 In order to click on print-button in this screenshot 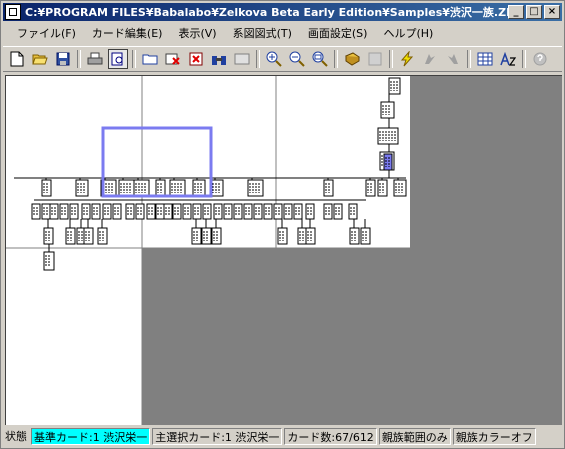, I will do `click(95, 59)`.